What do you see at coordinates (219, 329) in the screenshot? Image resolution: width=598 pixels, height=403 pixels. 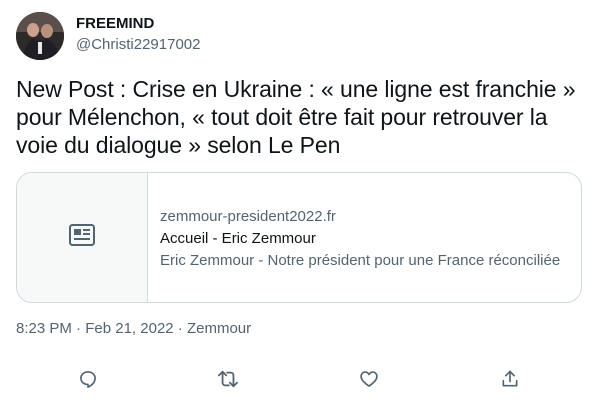 I see `tweet-source: Zemmour` at bounding box center [219, 329].